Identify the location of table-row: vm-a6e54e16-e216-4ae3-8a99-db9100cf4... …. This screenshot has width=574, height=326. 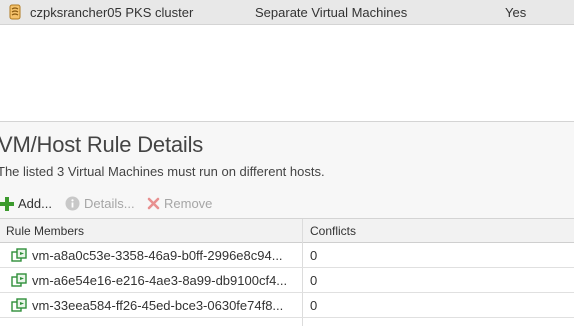
(287, 280).